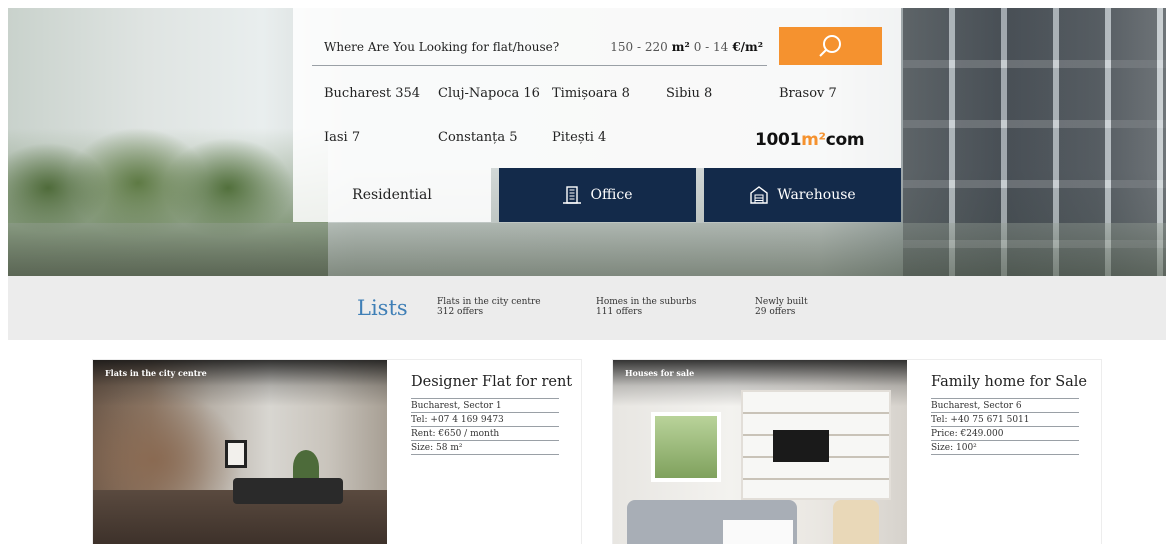  I want to click on tab-residential: Residential, so click(392, 195).